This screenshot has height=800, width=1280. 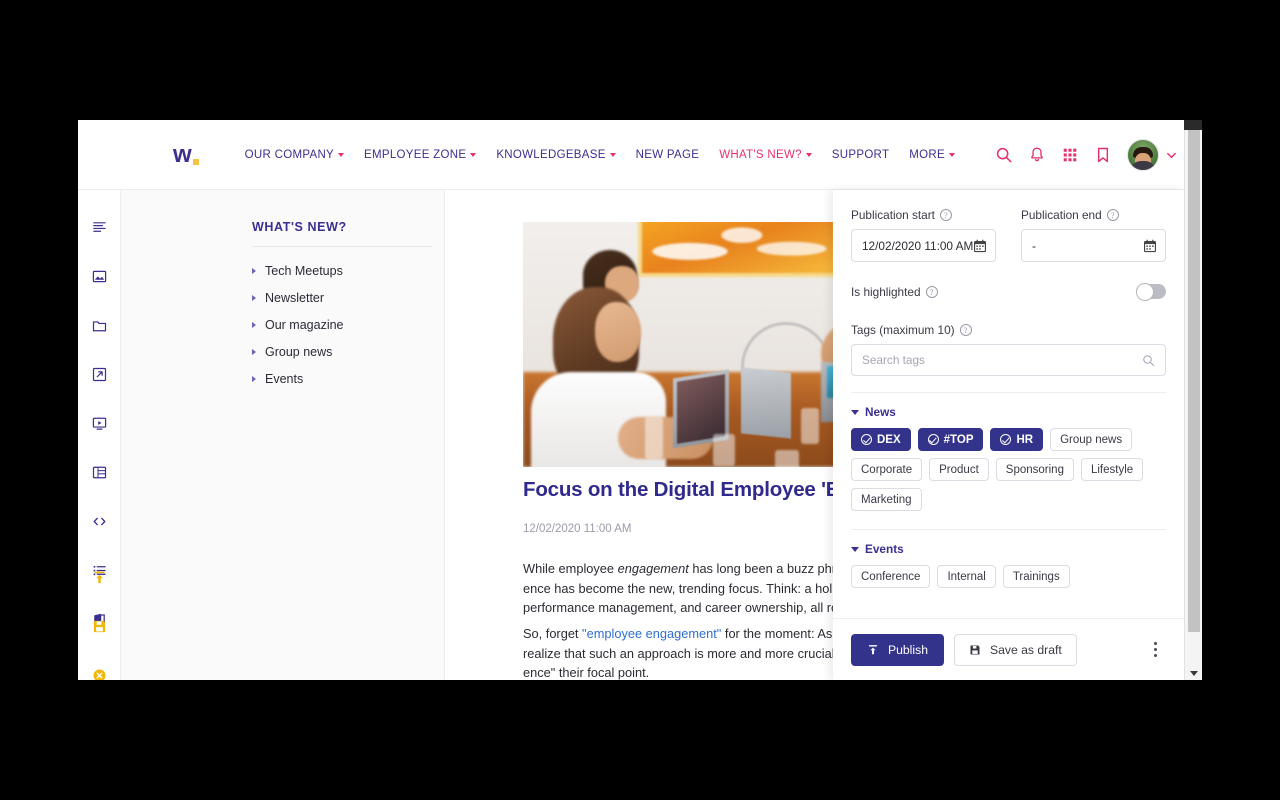 I want to click on hero-glass, so click(x=654, y=438).